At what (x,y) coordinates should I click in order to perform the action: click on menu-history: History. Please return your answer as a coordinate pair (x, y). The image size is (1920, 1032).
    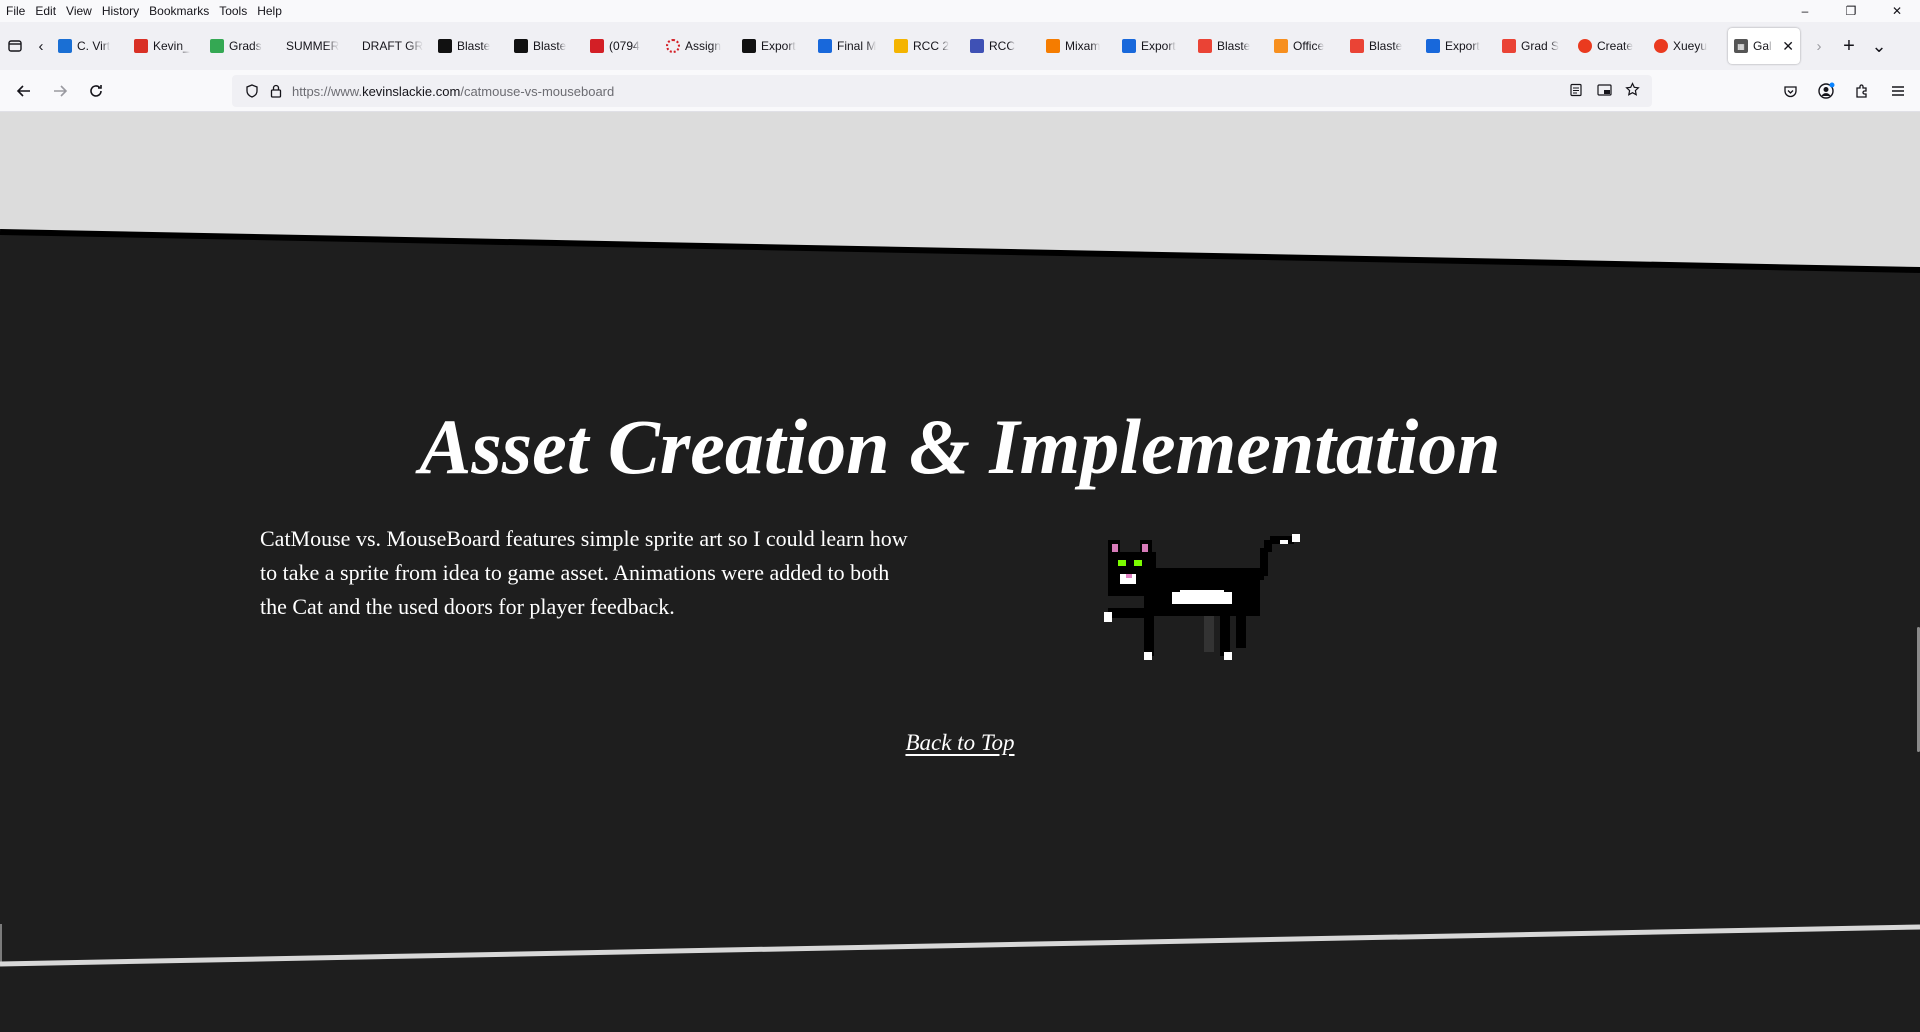
    Looking at the image, I should click on (120, 11).